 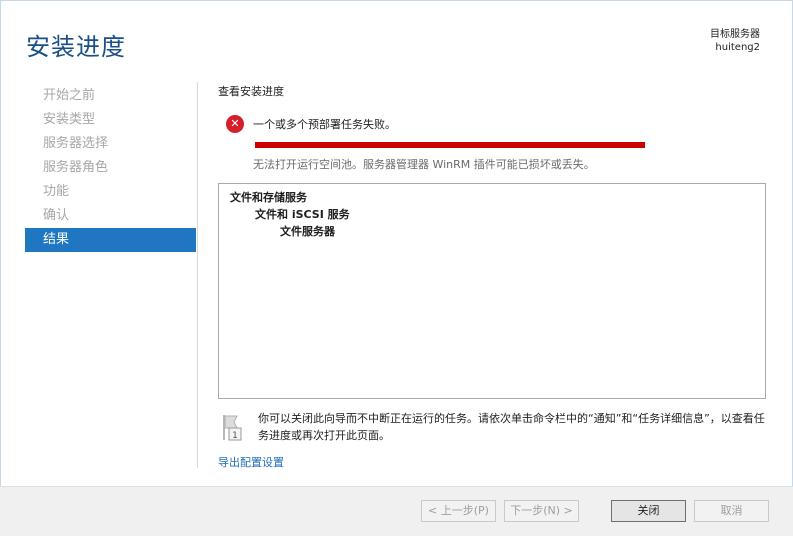 What do you see at coordinates (110, 240) in the screenshot?
I see `sidebar-item-results: 结果` at bounding box center [110, 240].